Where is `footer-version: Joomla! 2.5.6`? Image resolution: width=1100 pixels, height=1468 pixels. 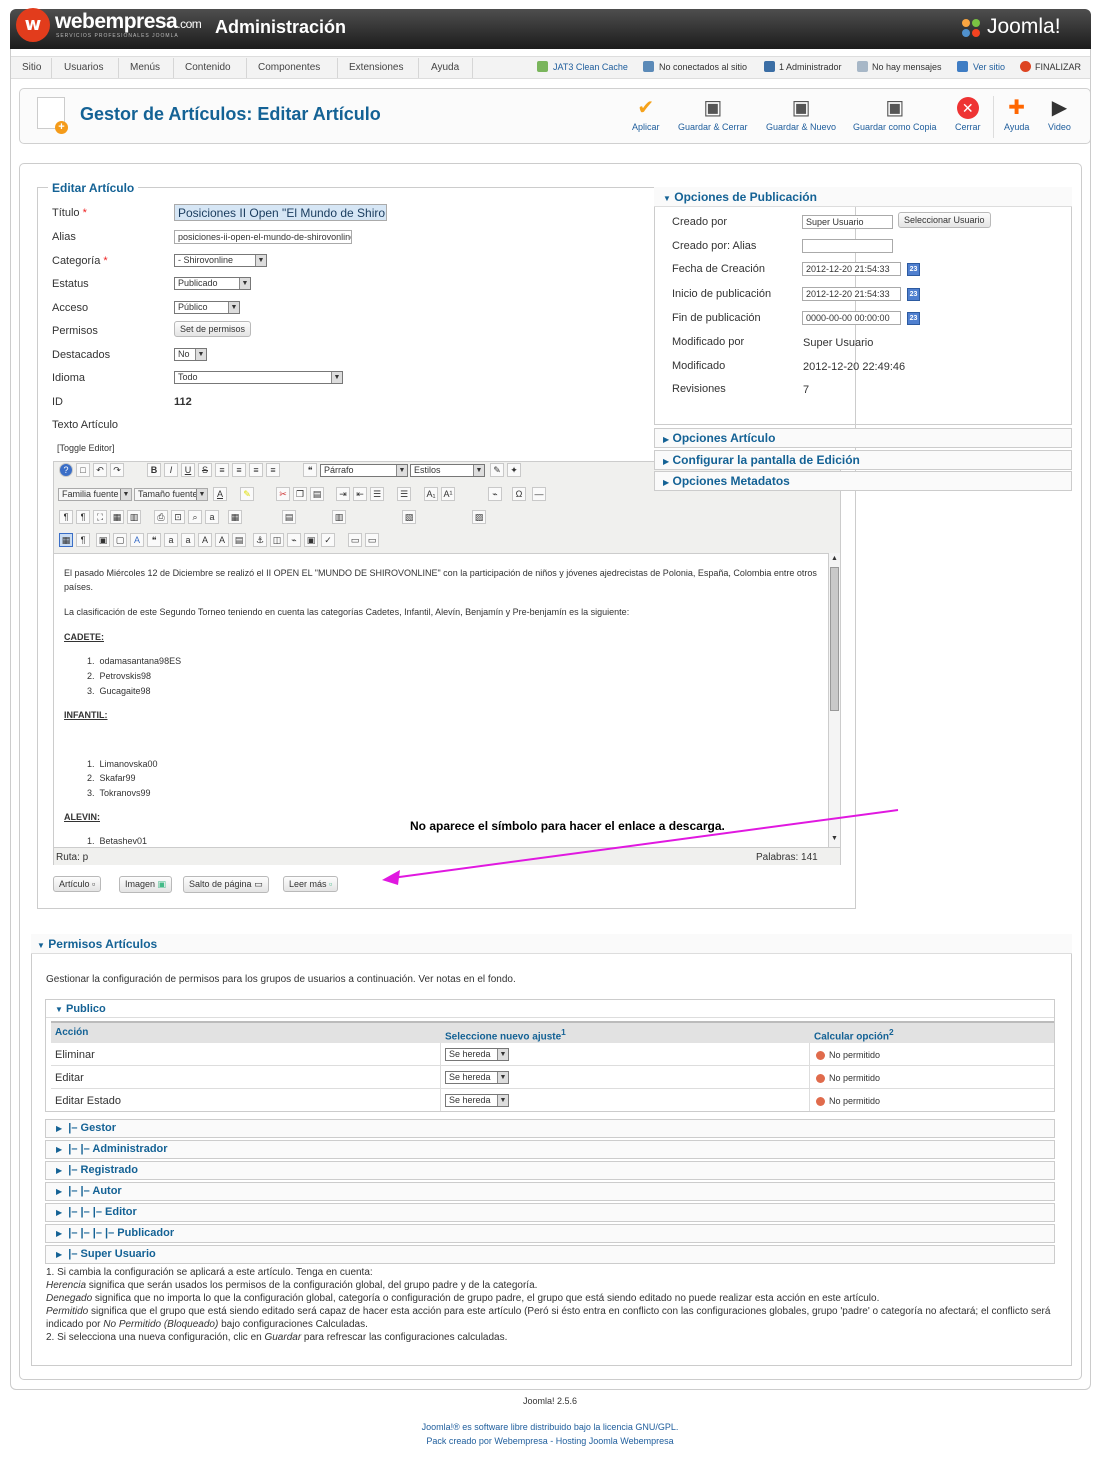
footer-version: Joomla! 2.5.6 is located at coordinates (550, 1401).